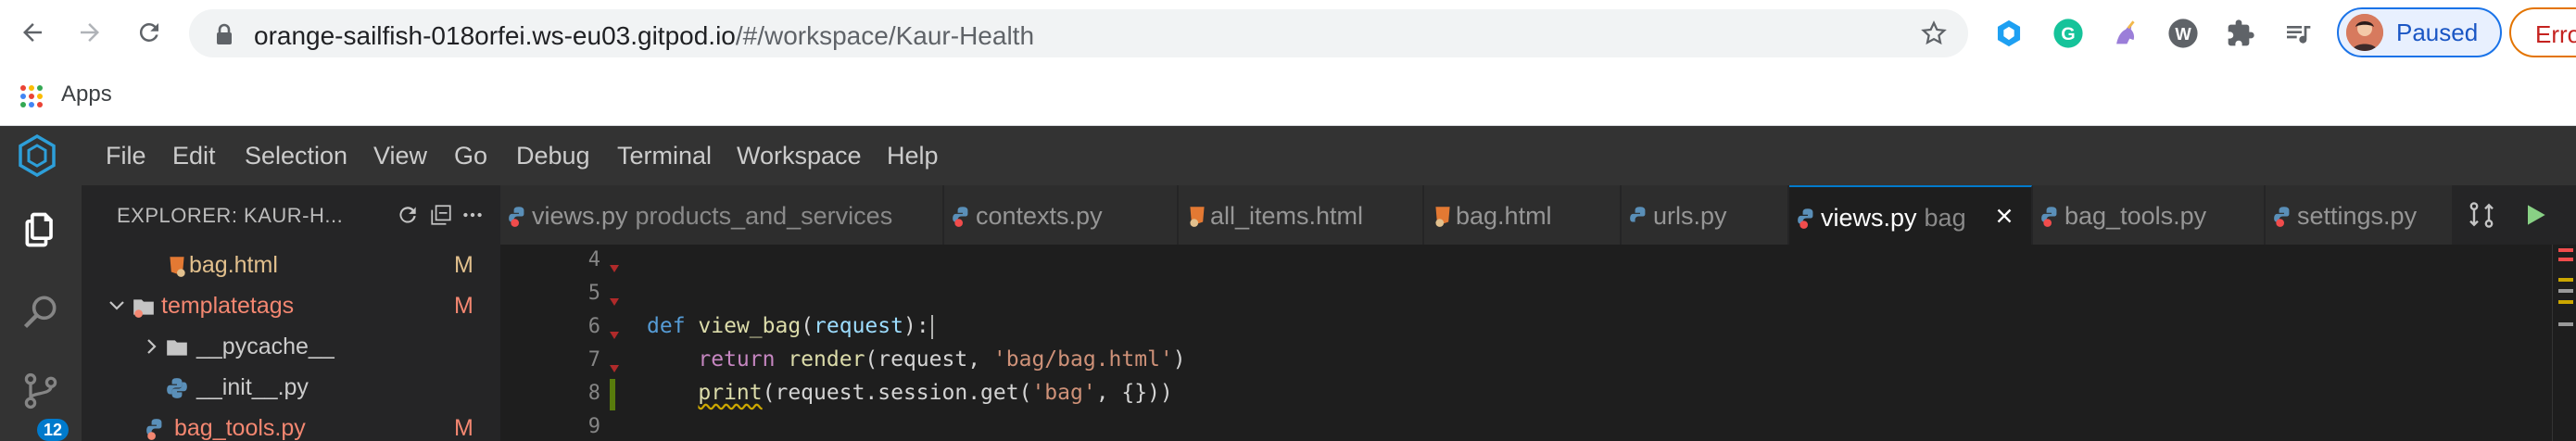 This screenshot has height=441, width=2576. I want to click on activity-bar: 12, so click(41, 313).